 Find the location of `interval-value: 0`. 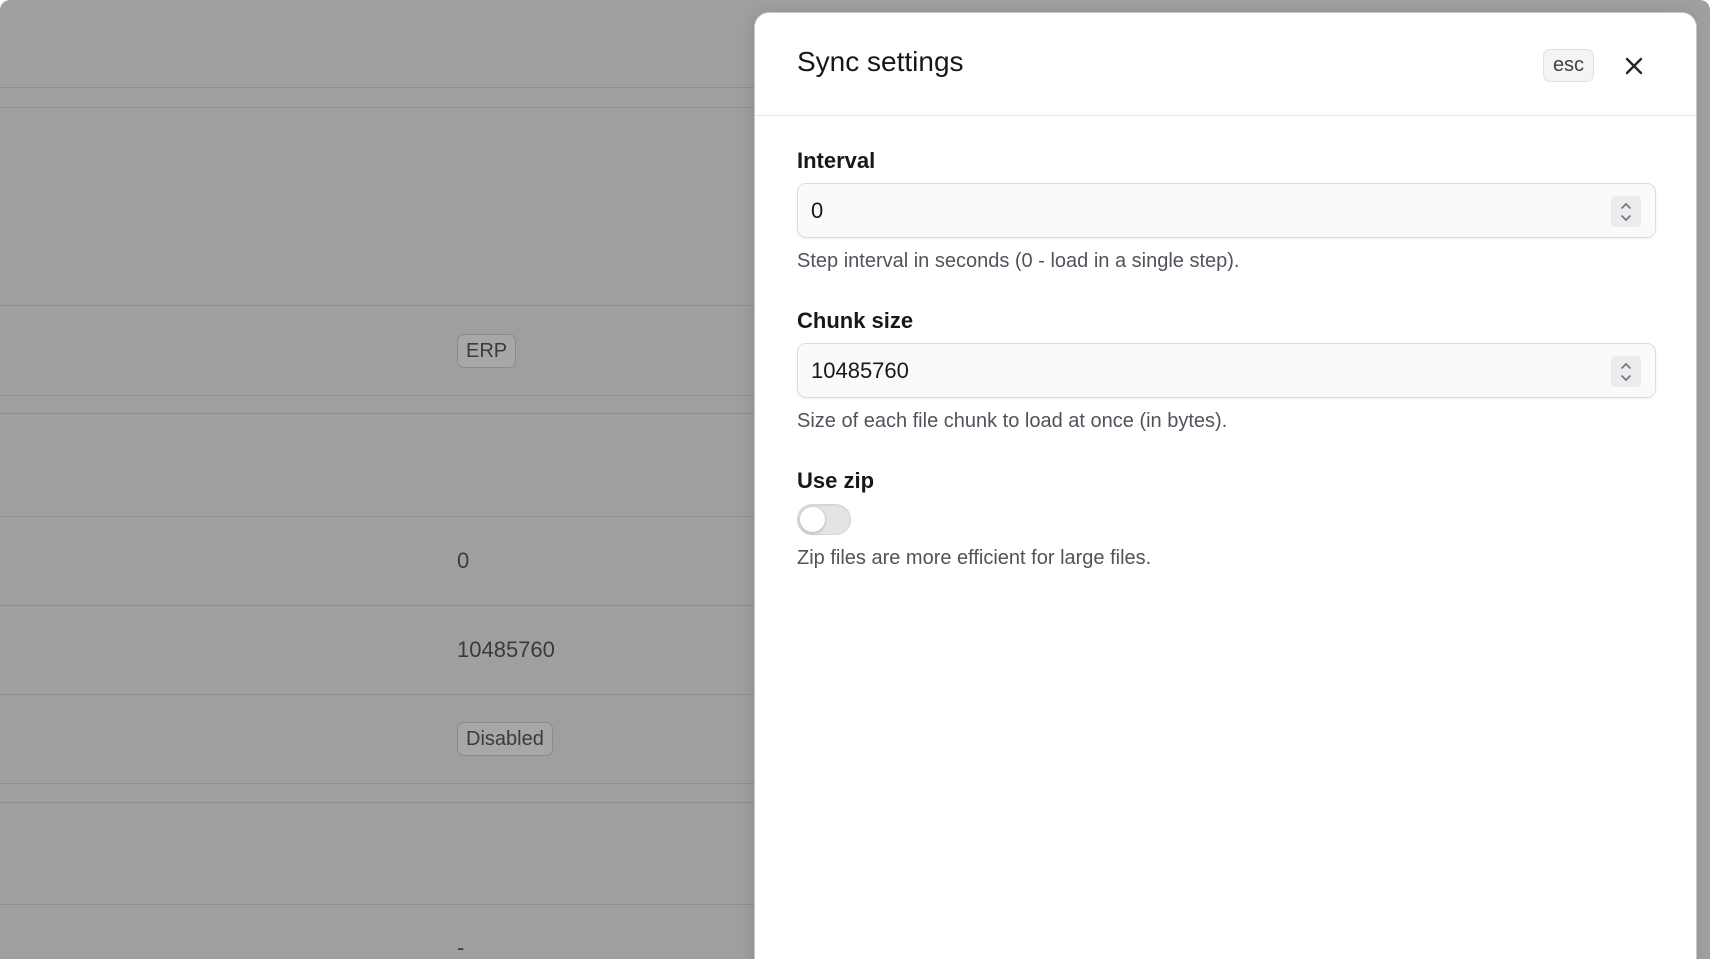

interval-value: 0 is located at coordinates (463, 560).